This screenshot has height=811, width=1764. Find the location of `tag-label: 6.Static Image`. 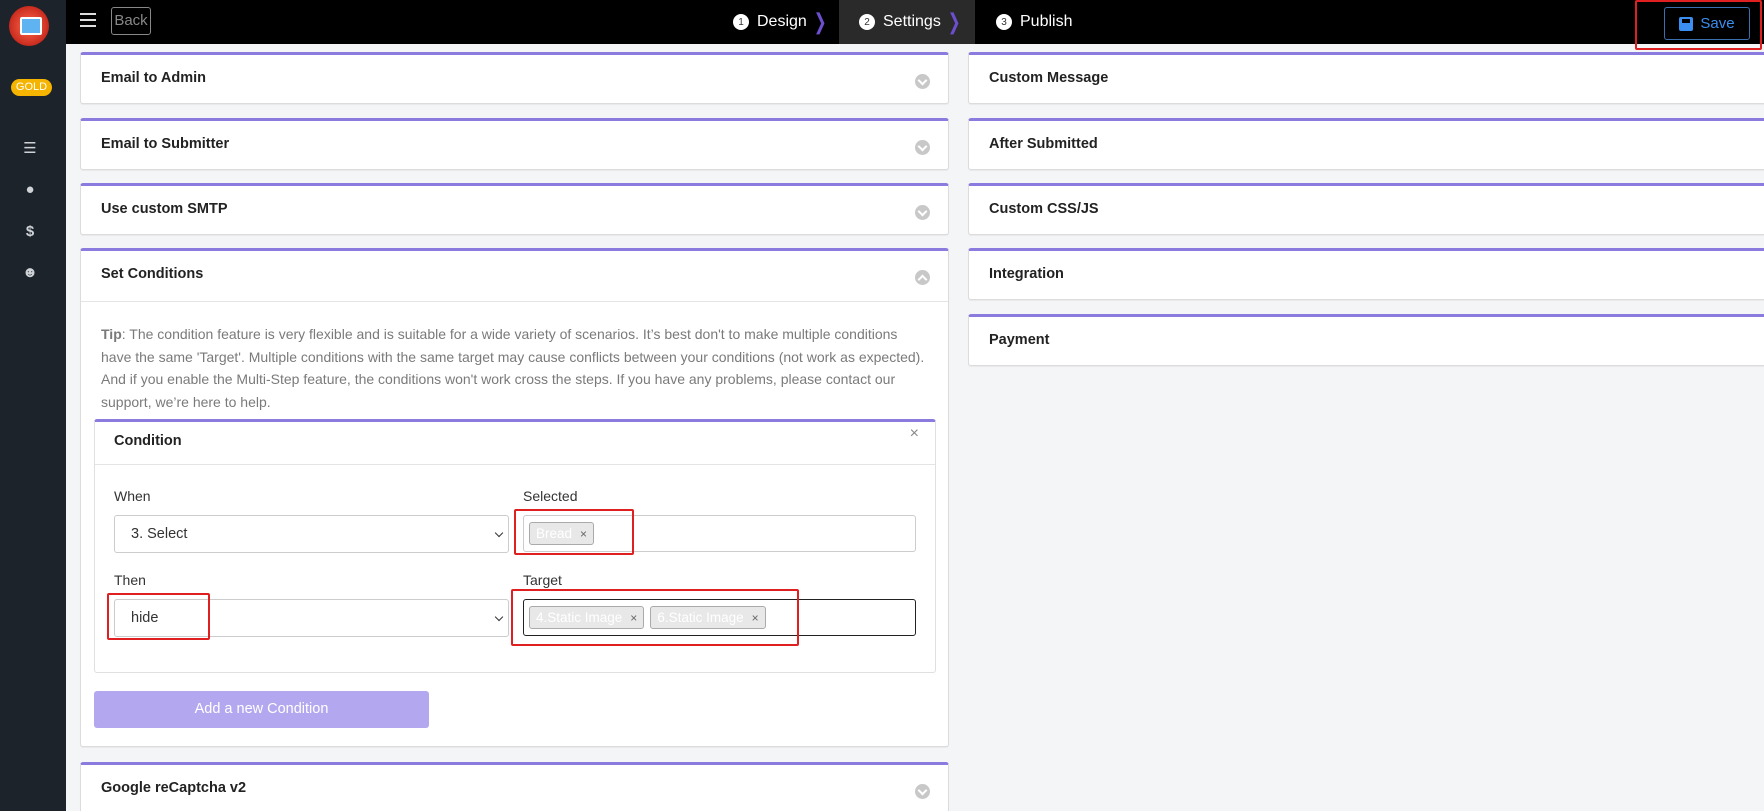

tag-label: 6.Static Image is located at coordinates (700, 617).